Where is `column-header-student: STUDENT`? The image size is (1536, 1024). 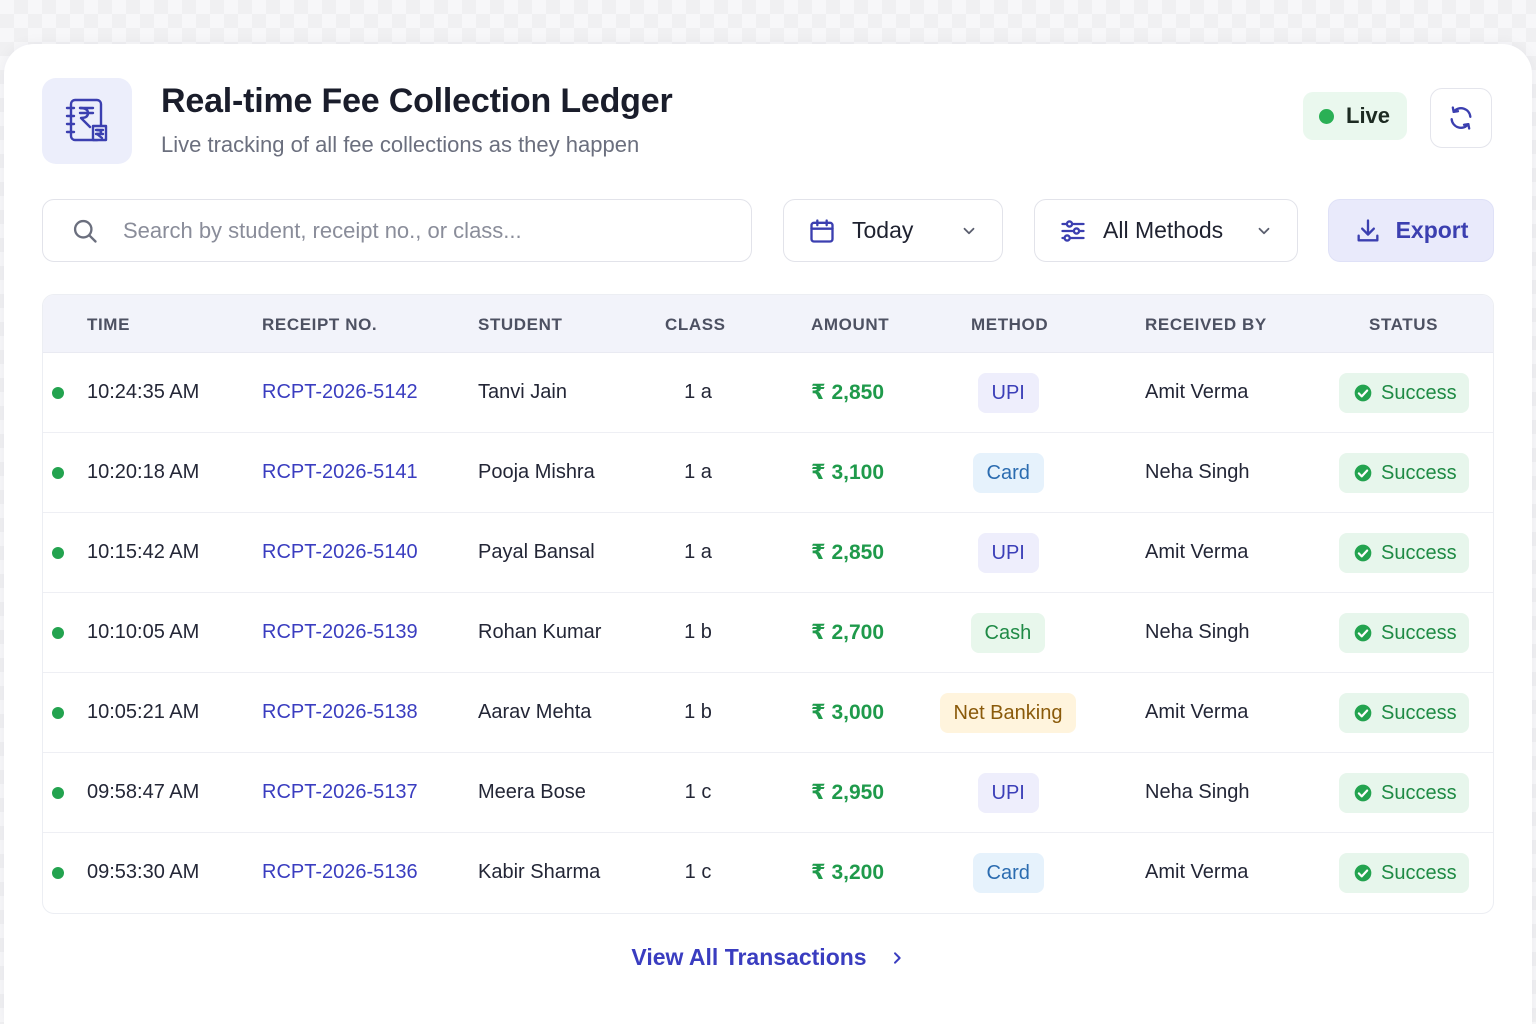 column-header-student: STUDENT is located at coordinates (520, 324).